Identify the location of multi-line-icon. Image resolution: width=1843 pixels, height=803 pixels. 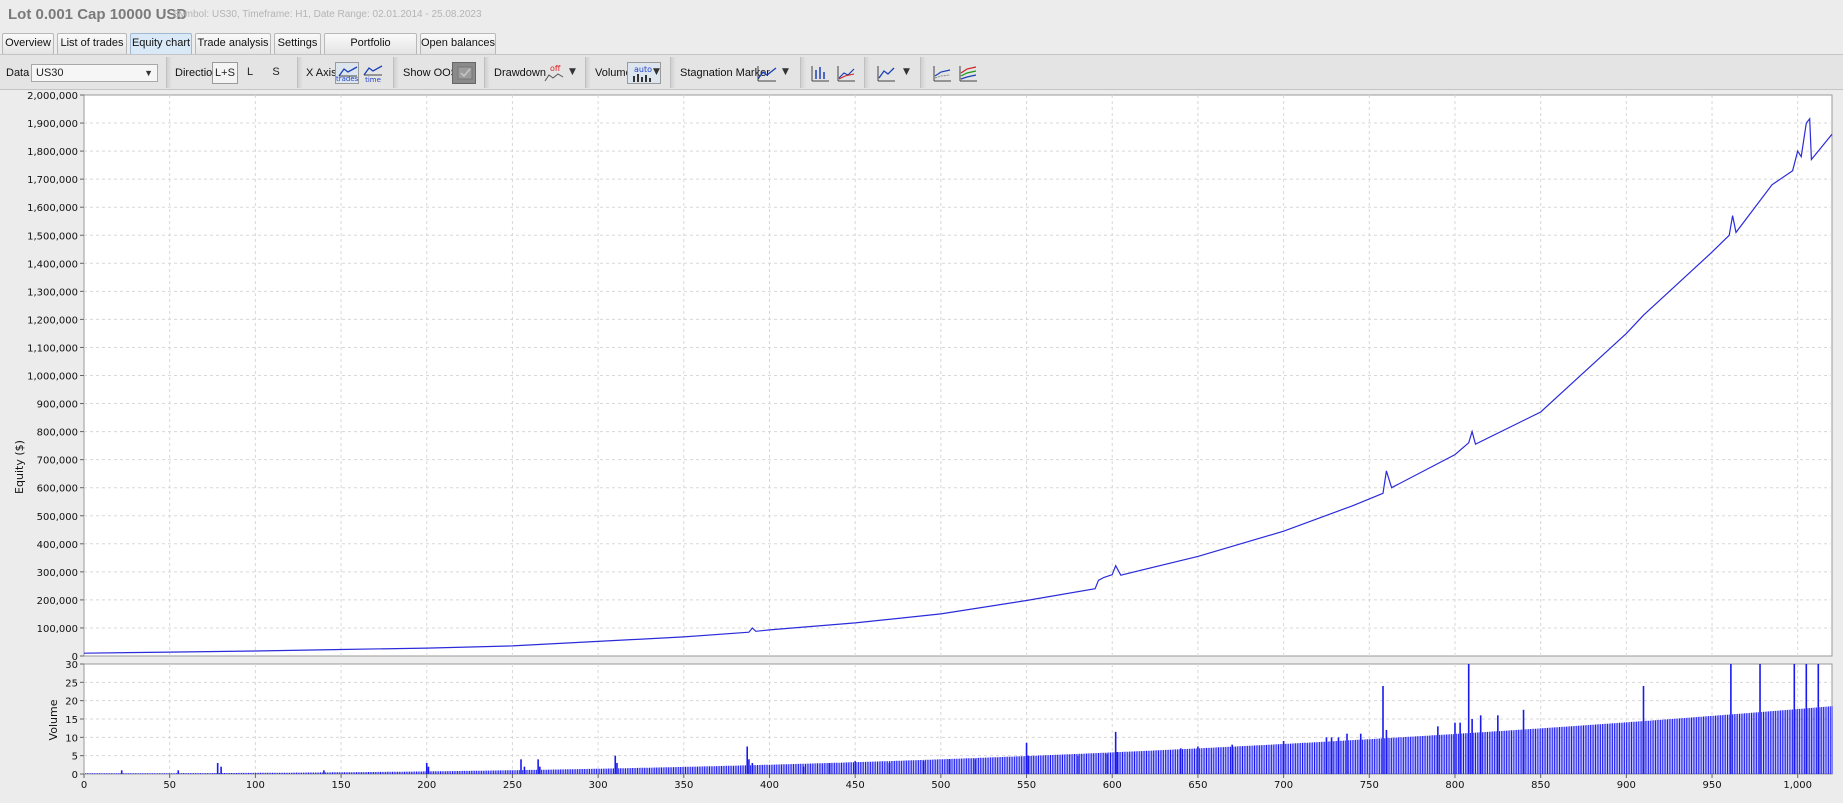
(942, 74).